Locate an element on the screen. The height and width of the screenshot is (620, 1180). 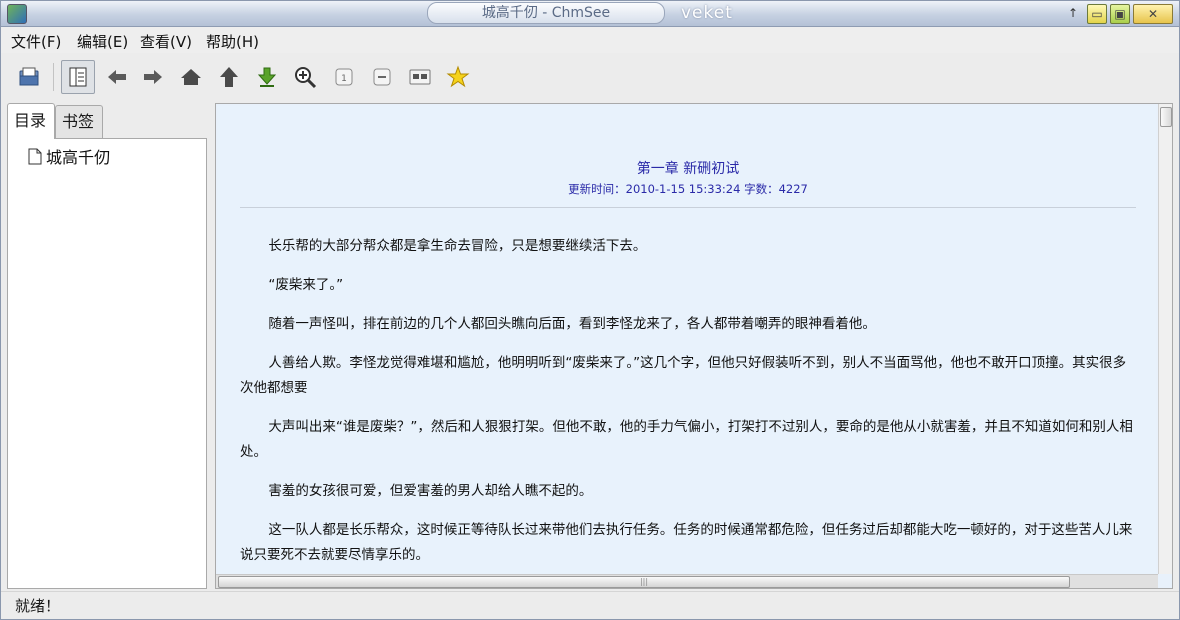
download-button is located at coordinates (267, 77).